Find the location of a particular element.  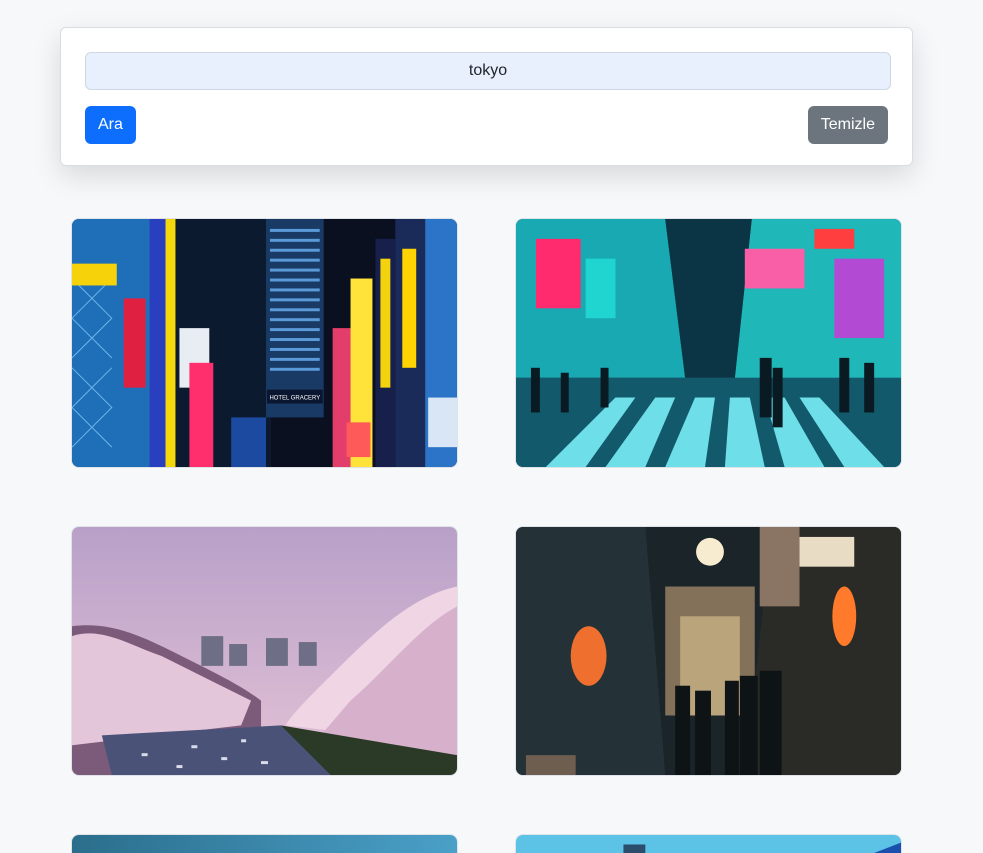

photo-card-cherry-blossom-canal is located at coordinates (264, 651).